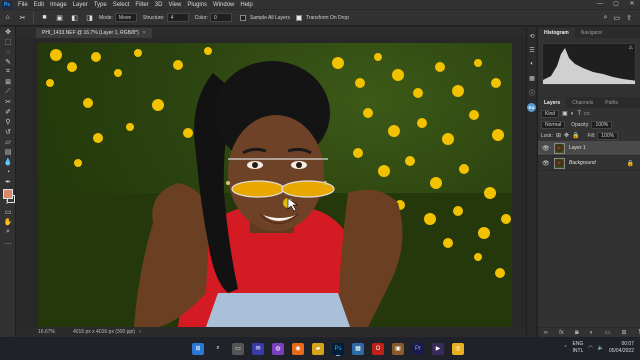 The image size is (640, 360). Describe the element at coordinates (531, 107) in the screenshot. I see `reverse-air-plugin-icon: RA` at that location.